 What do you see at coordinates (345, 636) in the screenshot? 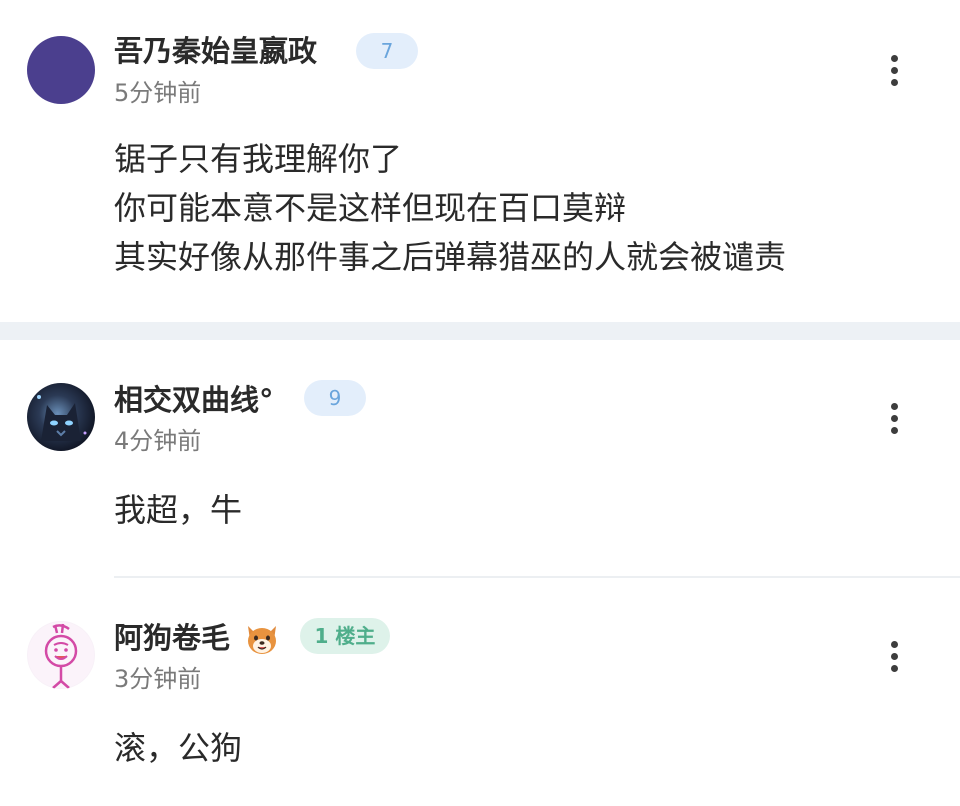
I see `op-badge: 1 楼主` at bounding box center [345, 636].